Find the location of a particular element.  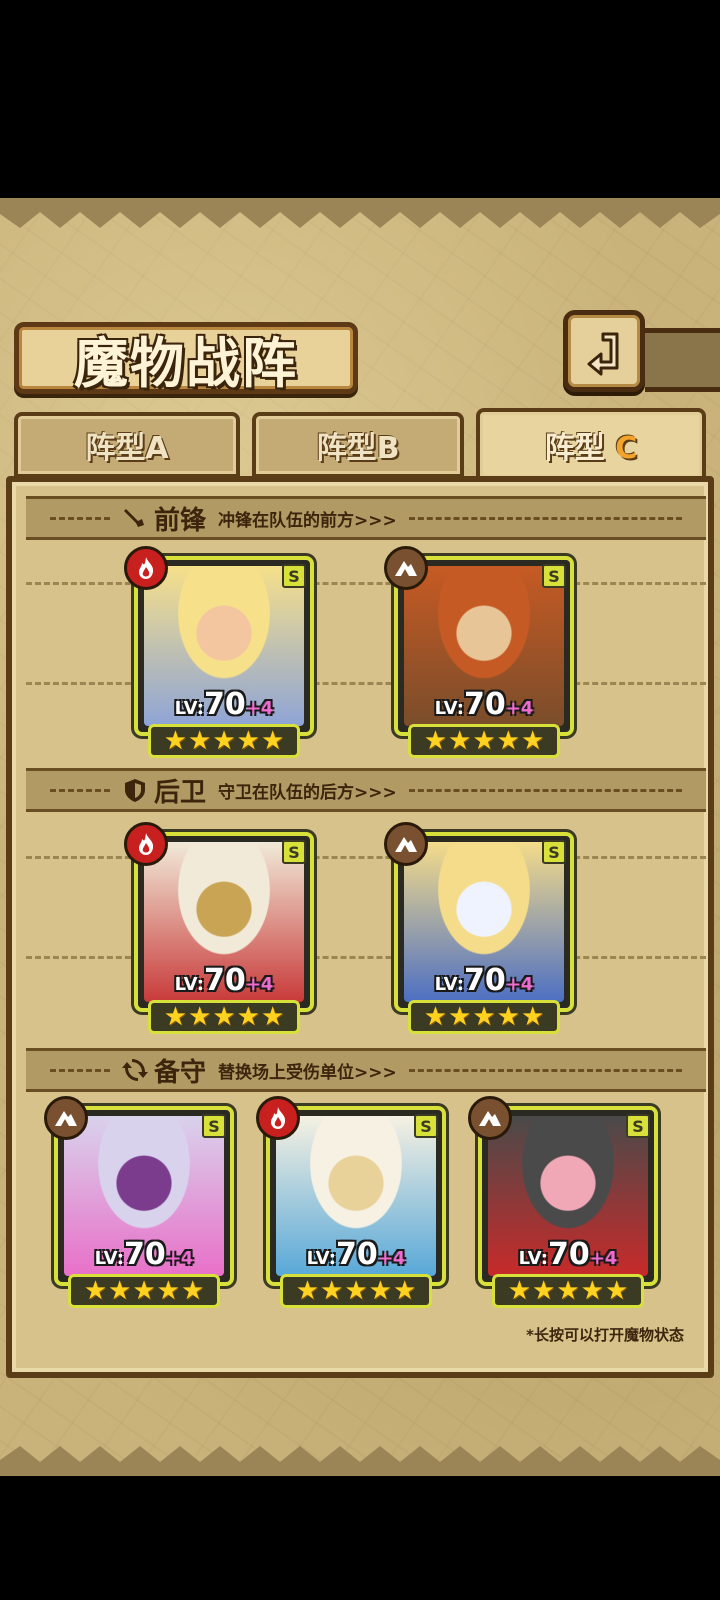

page-title: 魔物战阵 is located at coordinates (186, 362).